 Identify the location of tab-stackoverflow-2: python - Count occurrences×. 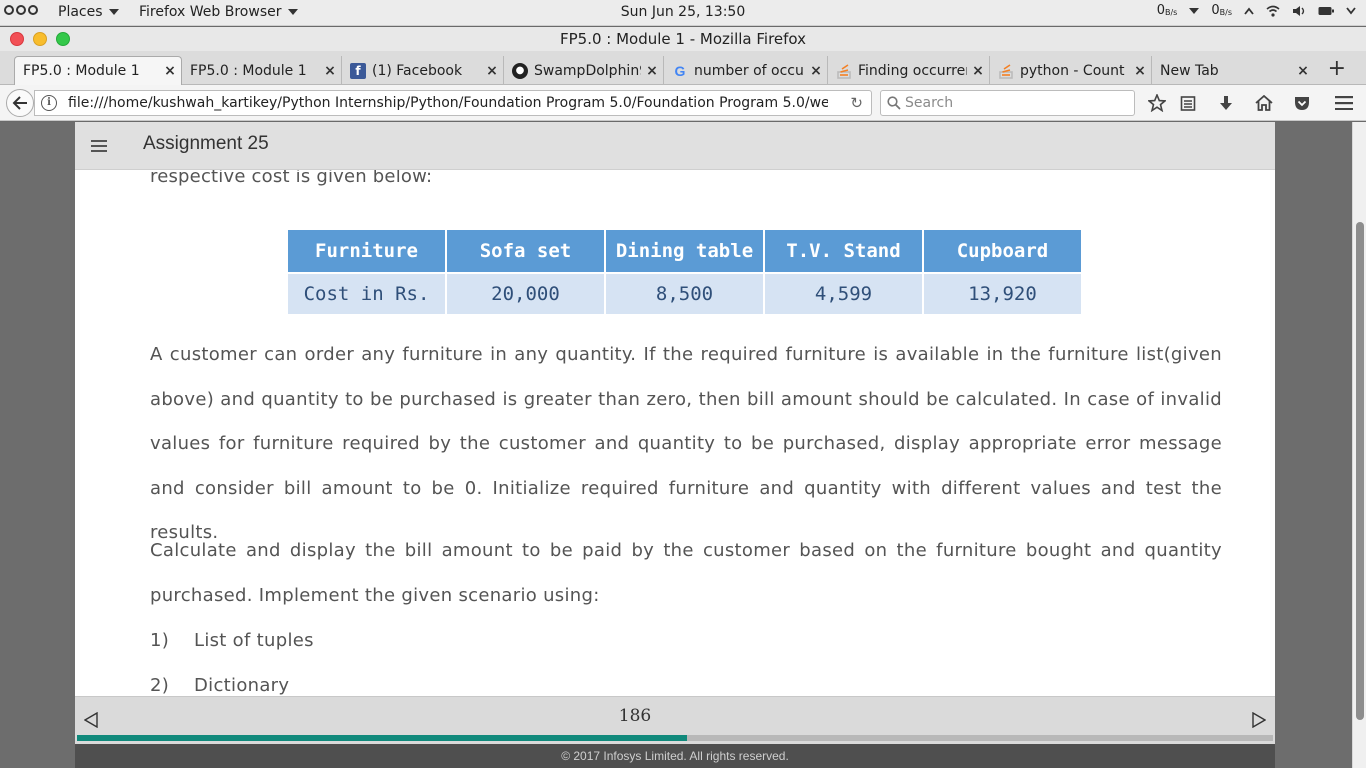
(1071, 70).